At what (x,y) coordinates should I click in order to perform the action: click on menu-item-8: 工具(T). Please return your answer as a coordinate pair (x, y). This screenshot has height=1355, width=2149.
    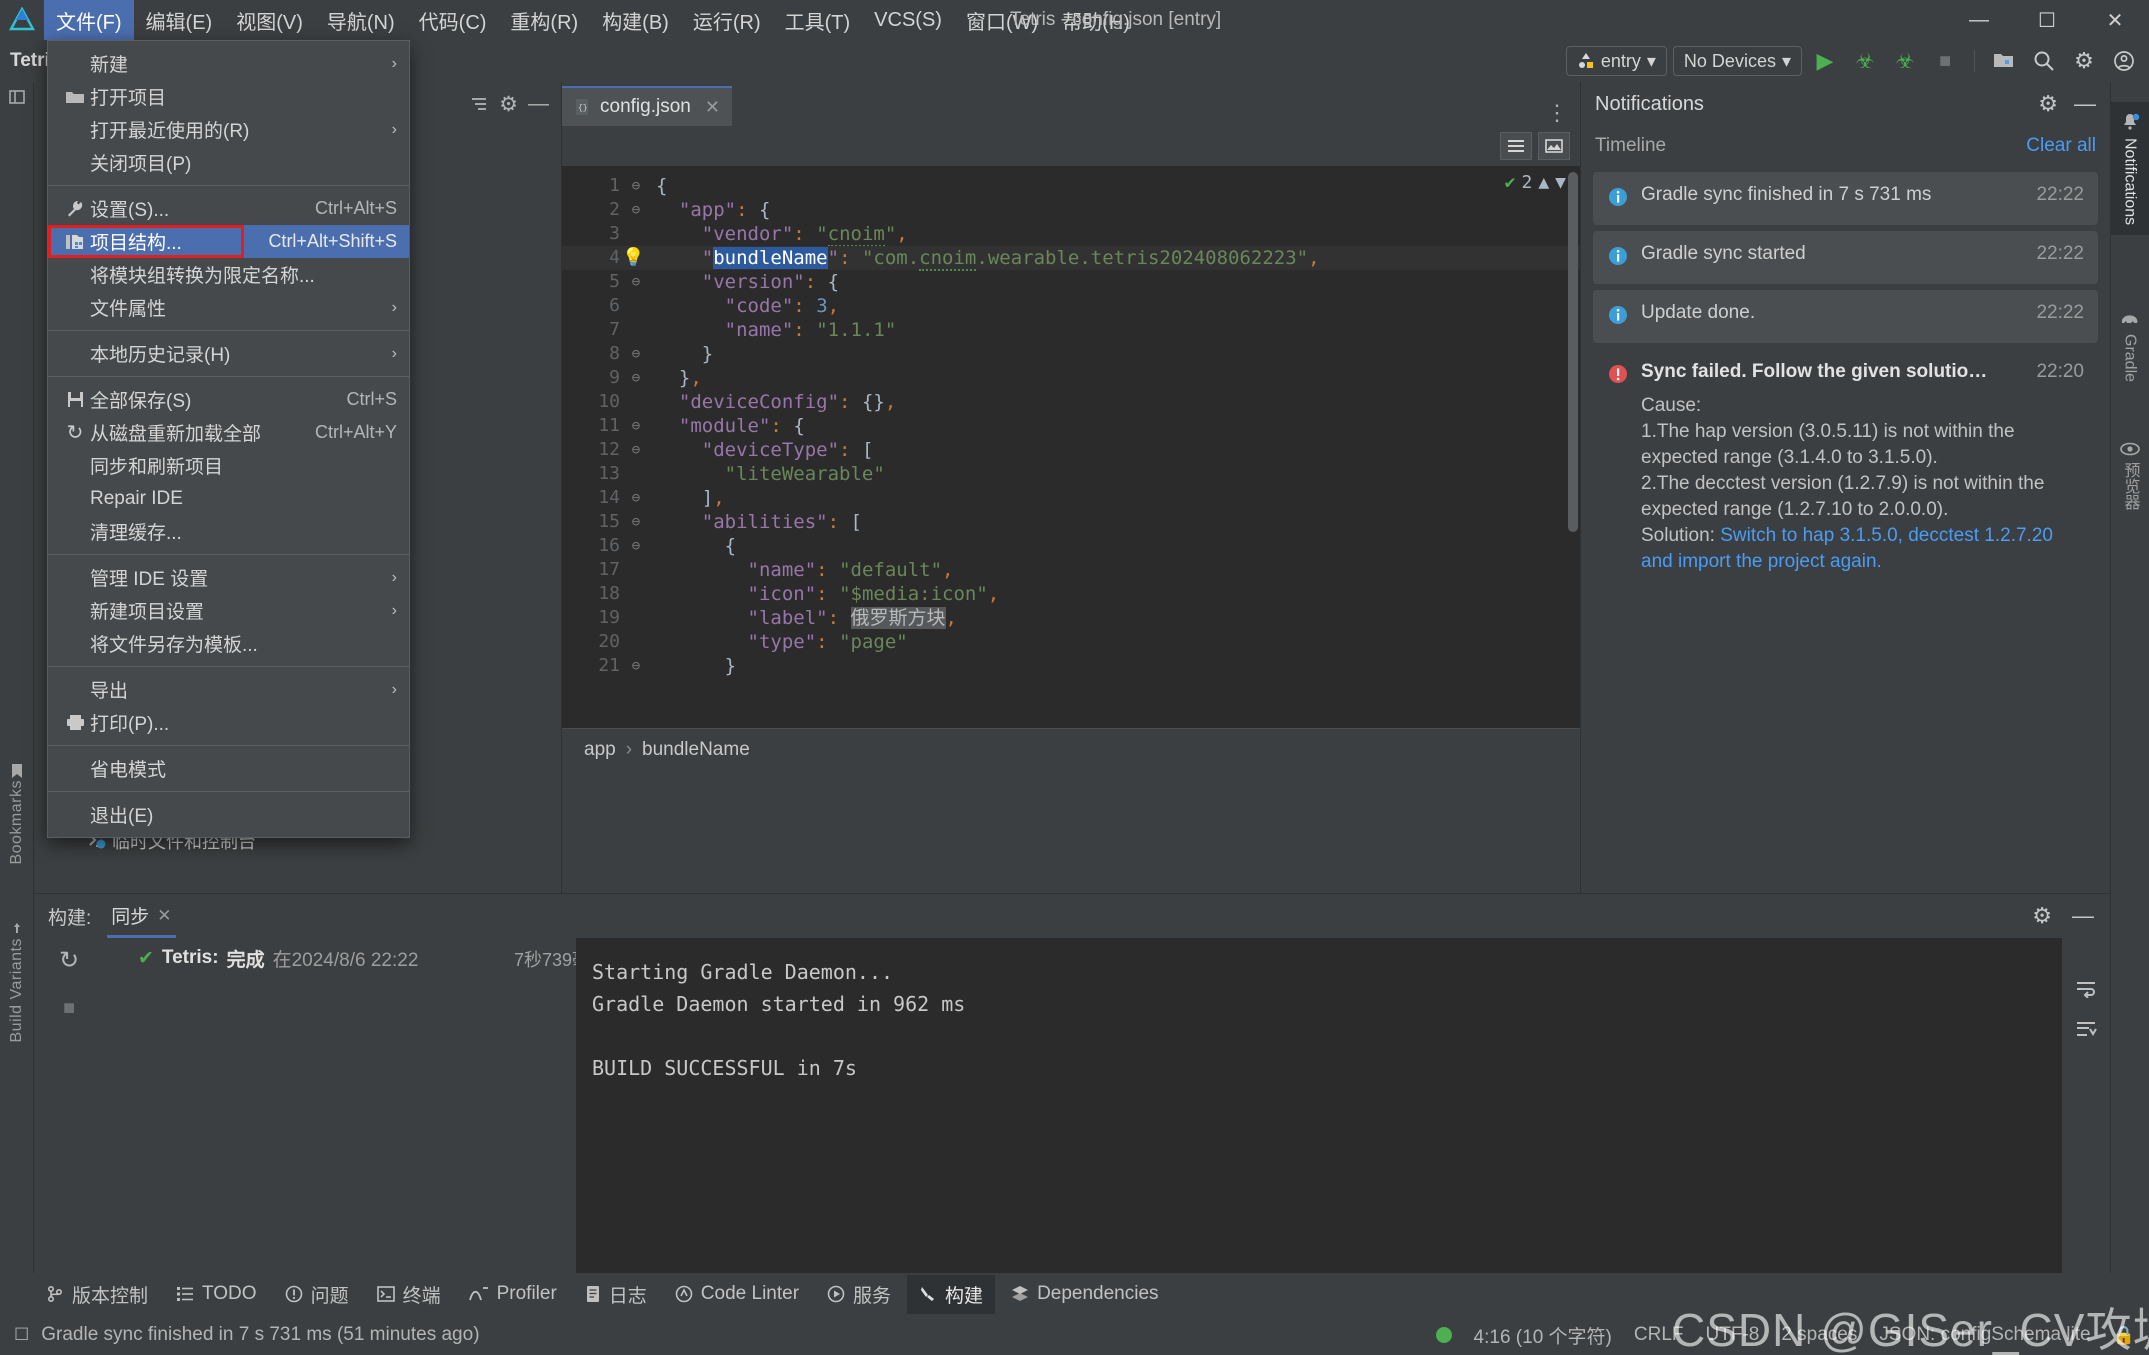
    Looking at the image, I should click on (818, 20).